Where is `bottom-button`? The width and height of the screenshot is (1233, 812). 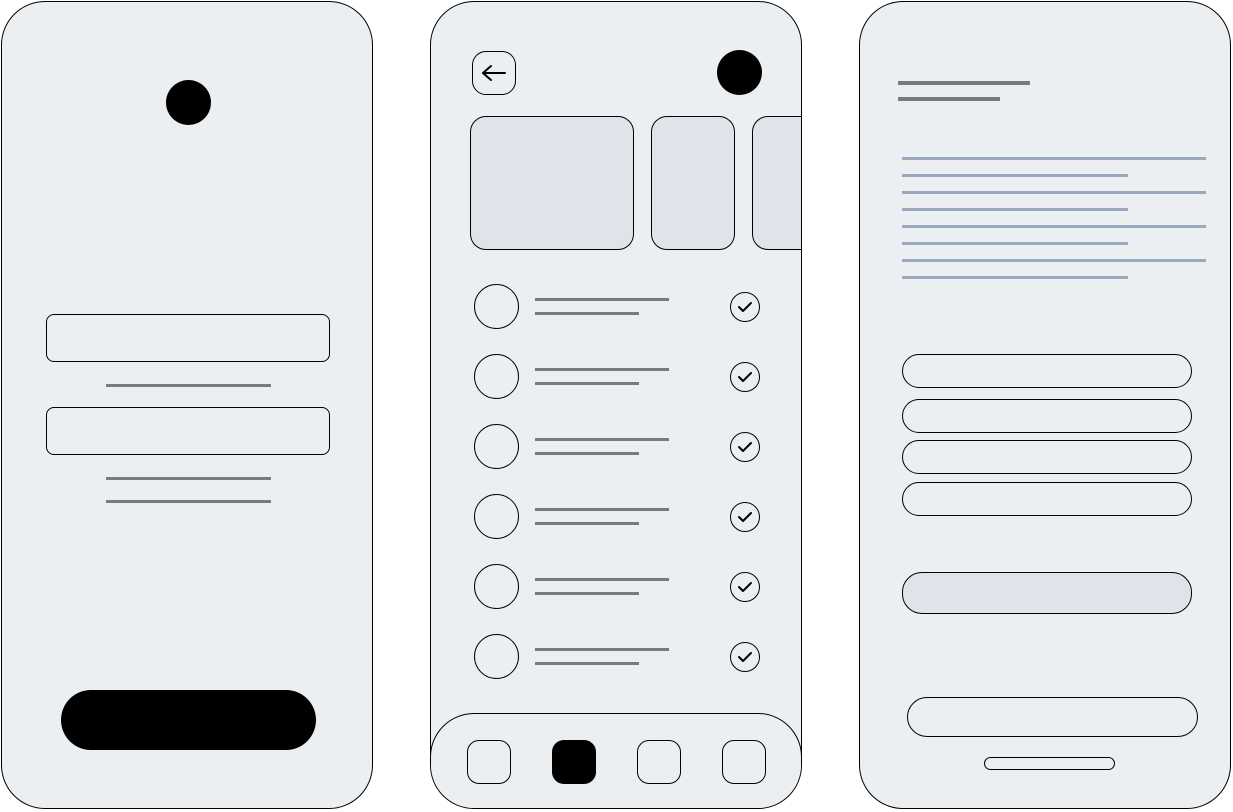
bottom-button is located at coordinates (1052, 717).